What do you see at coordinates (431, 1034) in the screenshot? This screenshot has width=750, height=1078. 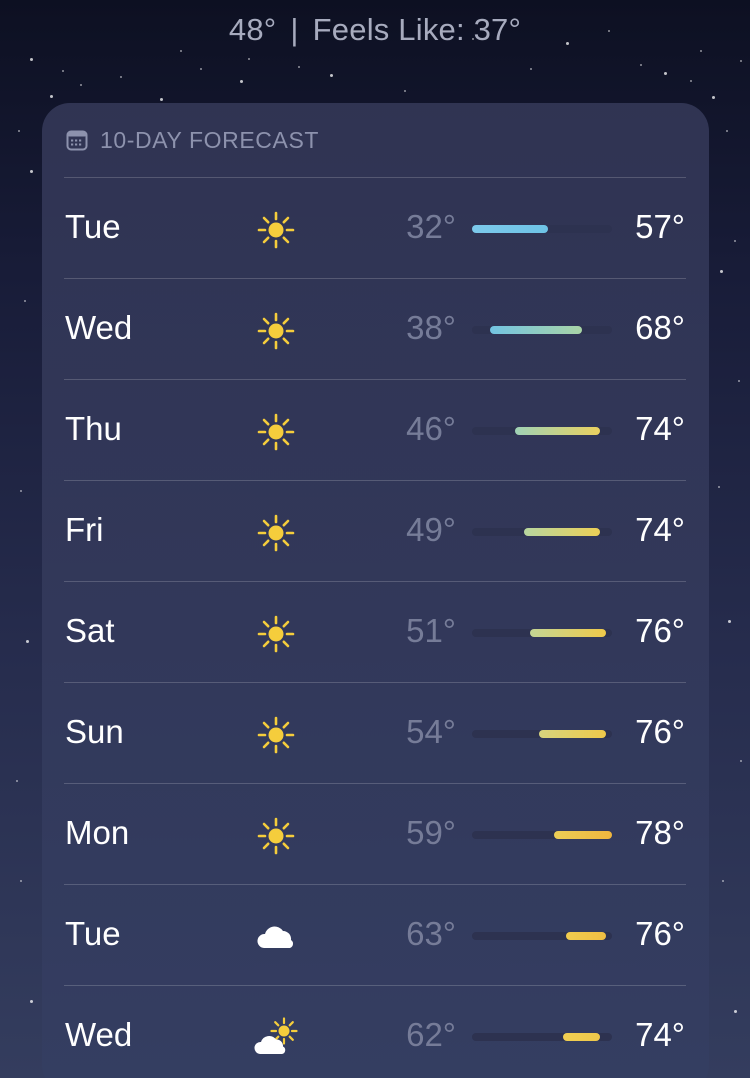 I see `low-temperature: 62°` at bounding box center [431, 1034].